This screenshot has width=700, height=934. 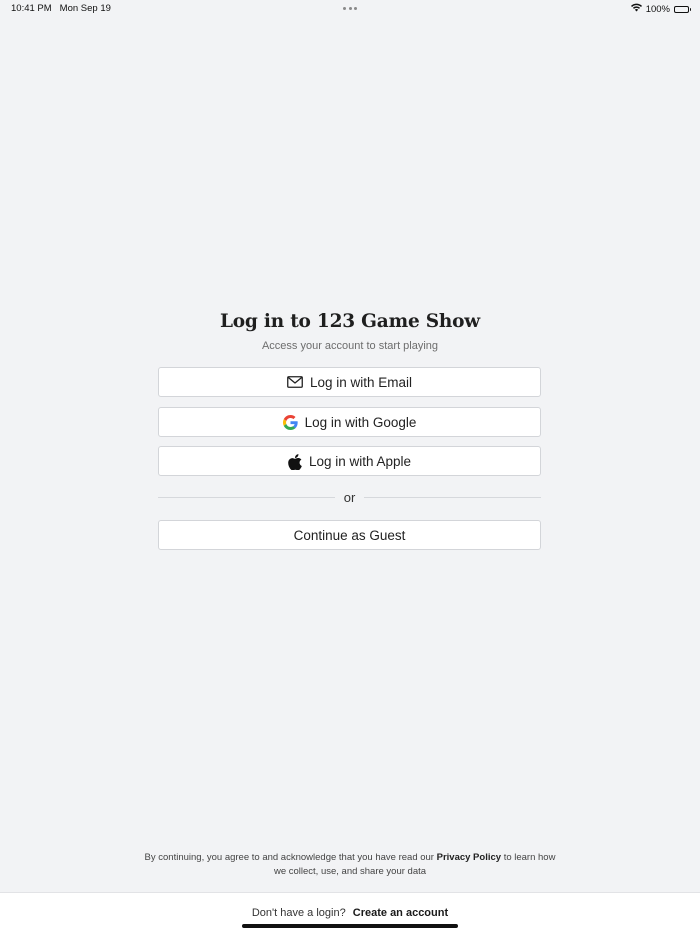 I want to click on divider-line-left, so click(x=246, y=497).